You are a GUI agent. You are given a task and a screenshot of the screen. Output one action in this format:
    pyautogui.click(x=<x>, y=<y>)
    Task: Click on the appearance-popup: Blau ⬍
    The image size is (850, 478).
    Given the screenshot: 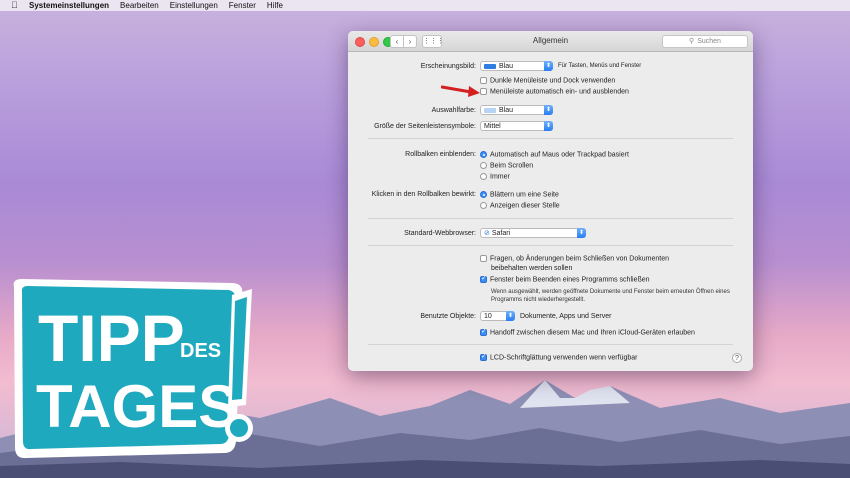 What is the action you would take?
    pyautogui.click(x=516, y=66)
    